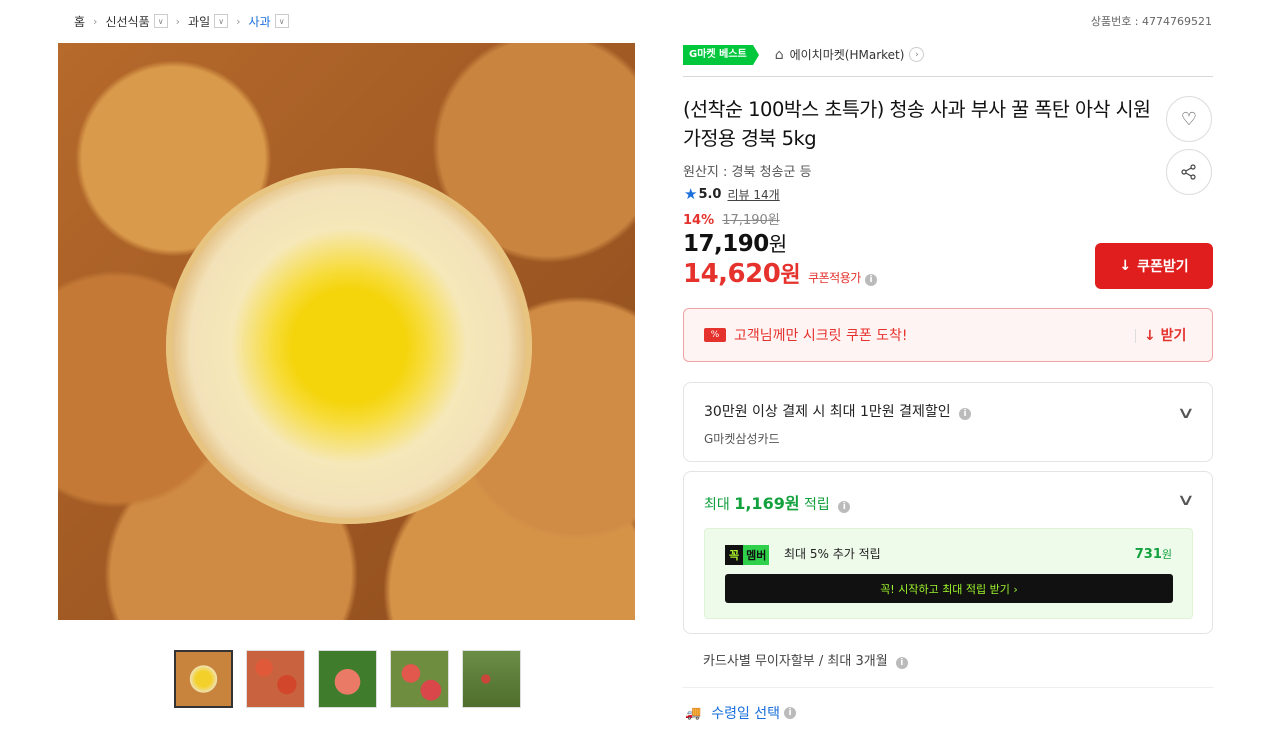 This screenshot has height=732, width=1280. What do you see at coordinates (790, 275) in the screenshot?
I see `coupon-price-unit: 원` at bounding box center [790, 275].